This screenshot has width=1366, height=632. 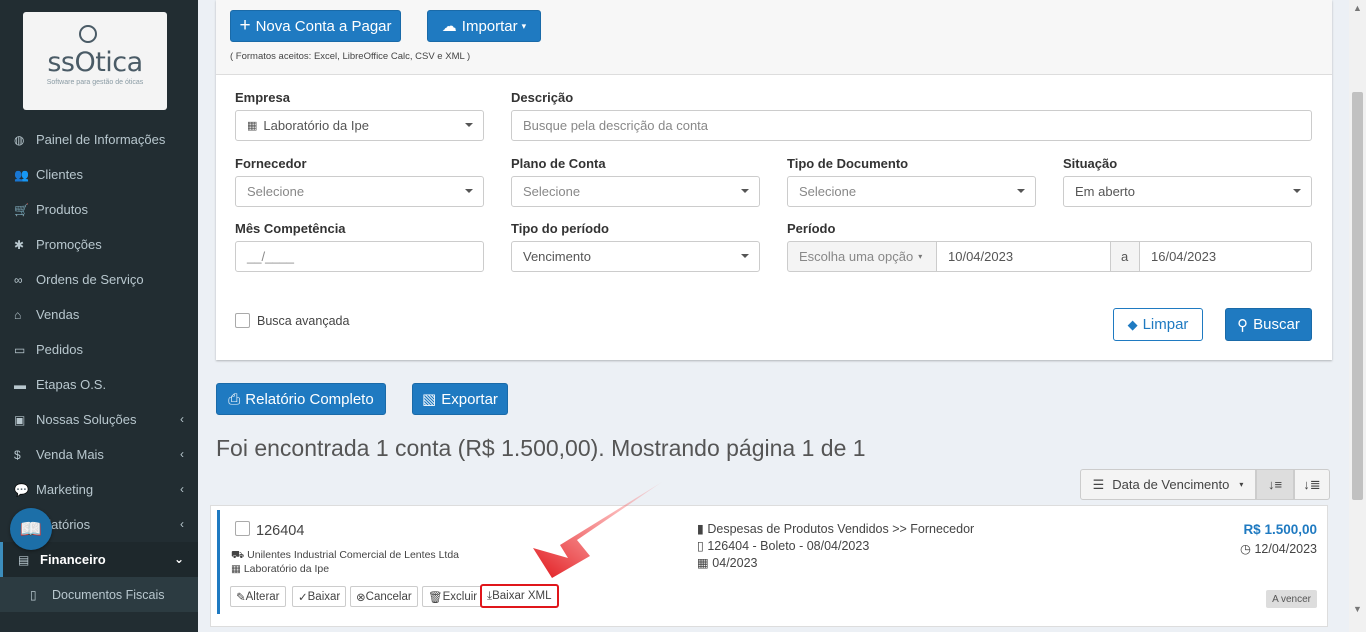 I want to click on delete-button: 🗑 Excluir, so click(x=453, y=596).